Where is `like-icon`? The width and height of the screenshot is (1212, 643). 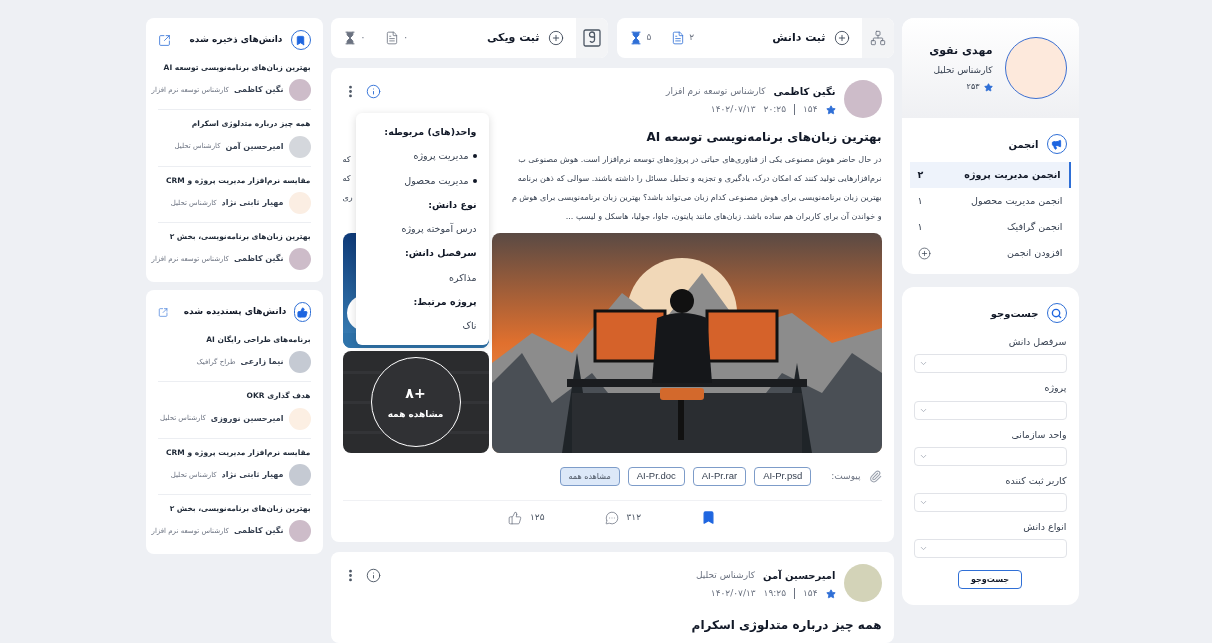 like-icon is located at coordinates (515, 517).